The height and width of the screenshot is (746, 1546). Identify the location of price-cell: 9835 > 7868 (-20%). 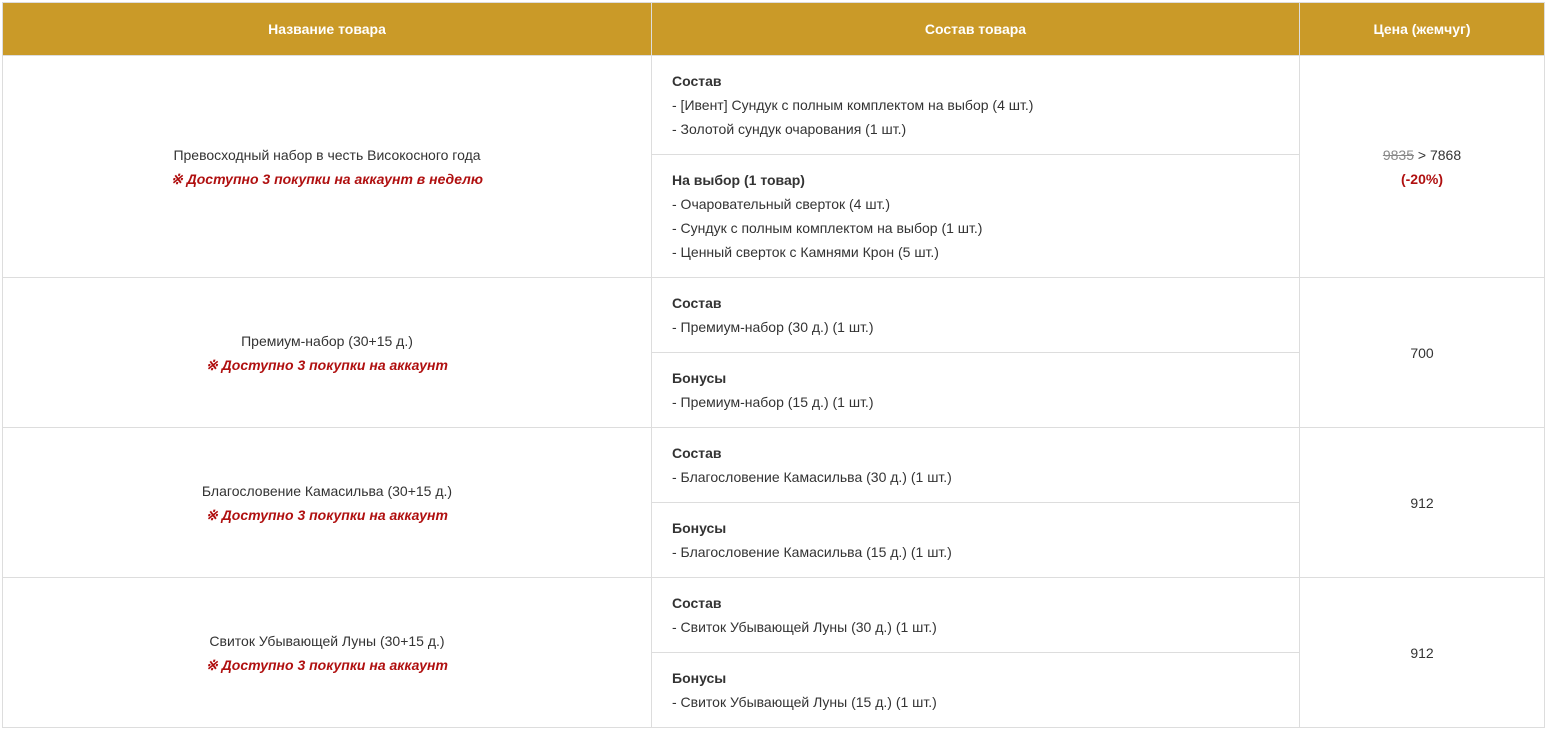
(1422, 166).